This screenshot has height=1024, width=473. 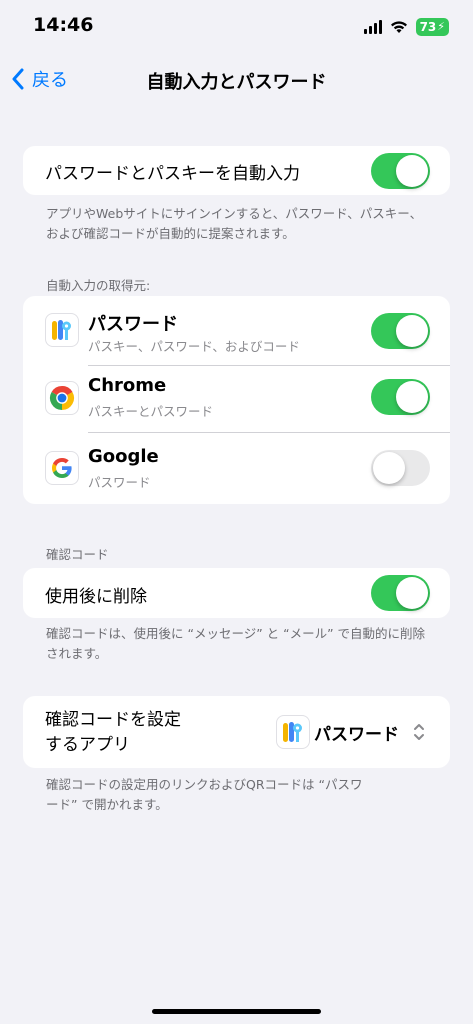 I want to click on navigation-bar: 戻る 自動入力とパスワード, so click(x=236, y=80).